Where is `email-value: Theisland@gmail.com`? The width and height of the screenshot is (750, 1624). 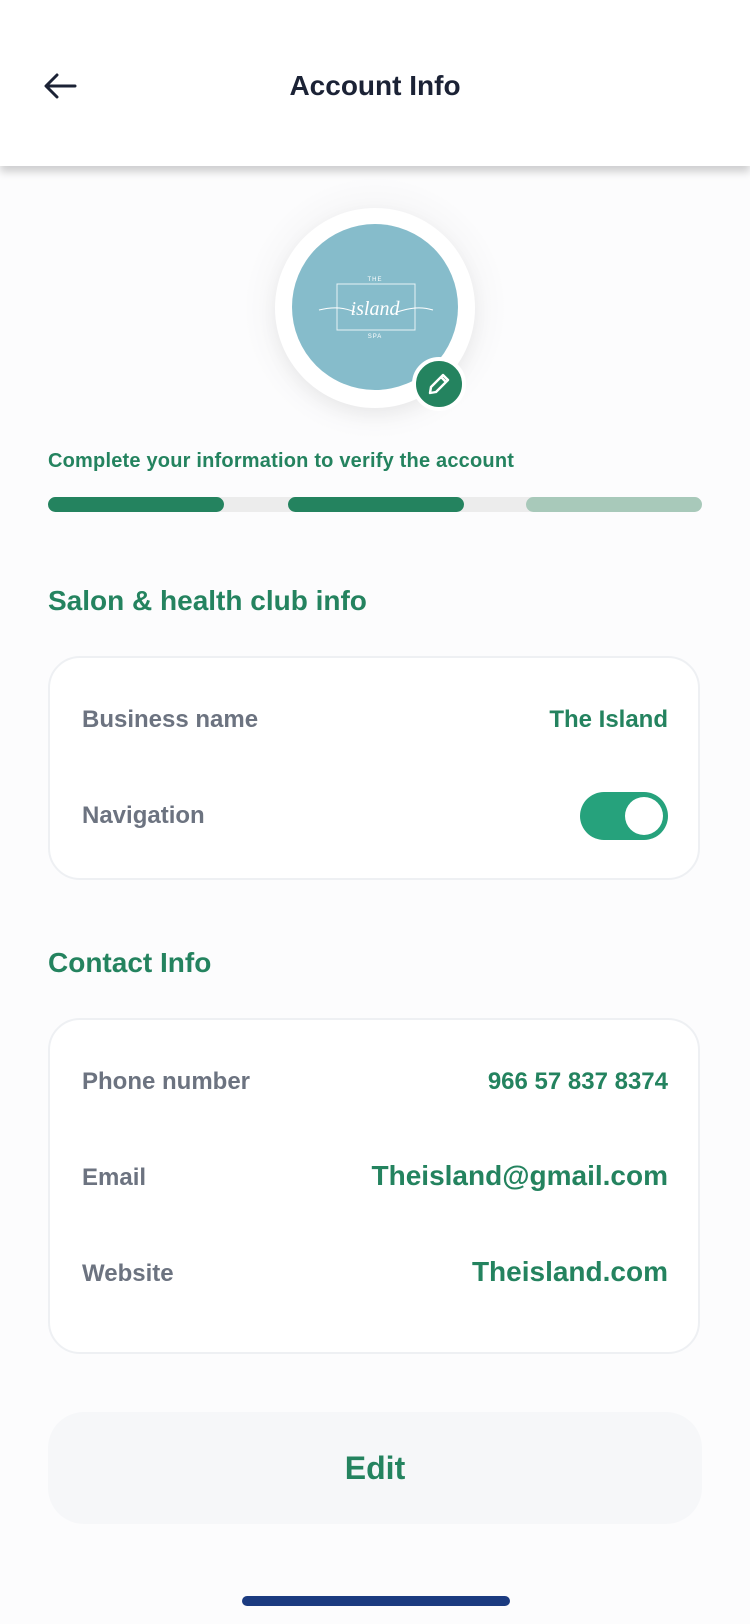
email-value: Theisland@gmail.com is located at coordinates (519, 1175).